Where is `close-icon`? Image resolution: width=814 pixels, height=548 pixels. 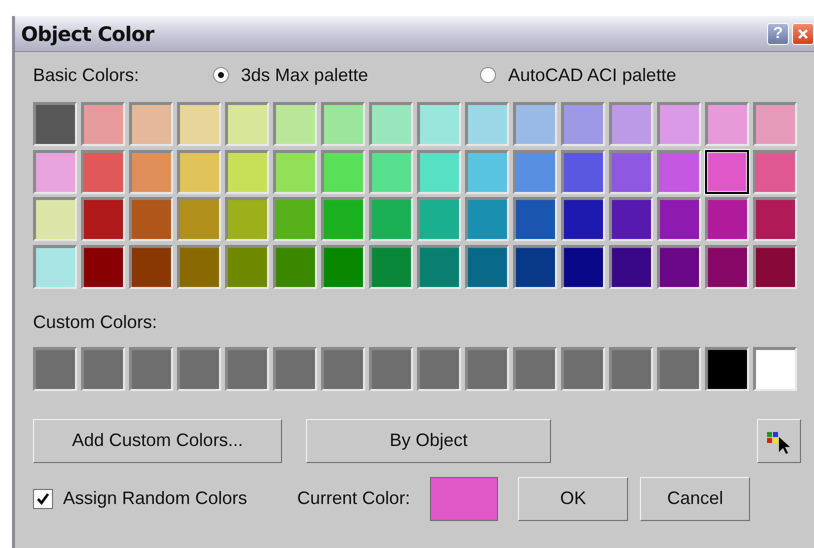
close-icon is located at coordinates (803, 34).